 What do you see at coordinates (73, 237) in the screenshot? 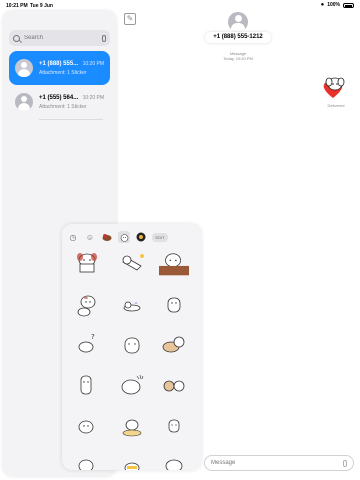
I see `recents-icon: ◷` at bounding box center [73, 237].